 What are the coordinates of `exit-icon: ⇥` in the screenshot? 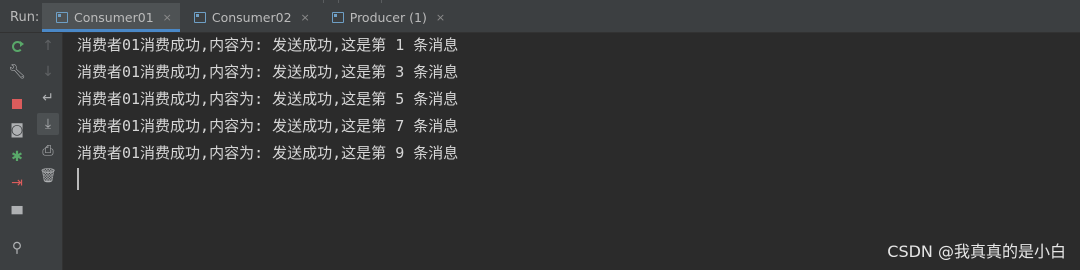 It's located at (17, 183).